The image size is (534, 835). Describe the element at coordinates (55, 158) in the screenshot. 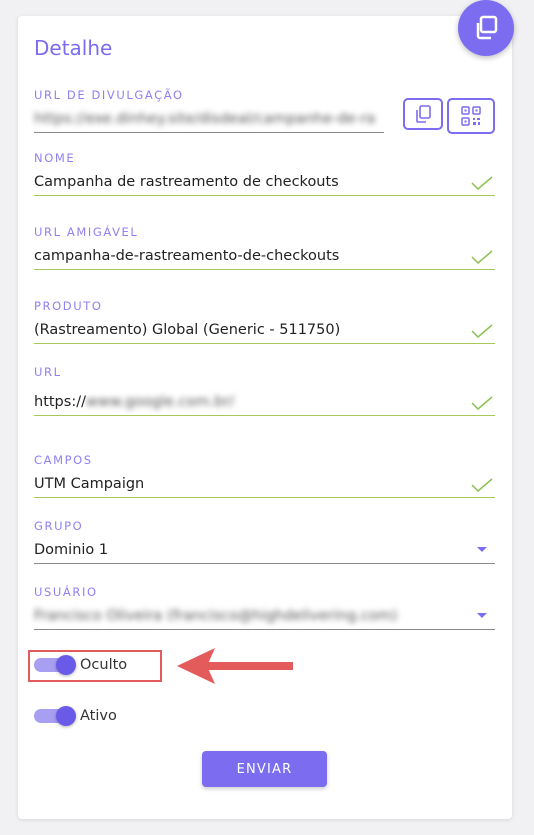

I see `name-label: NOME` at that location.